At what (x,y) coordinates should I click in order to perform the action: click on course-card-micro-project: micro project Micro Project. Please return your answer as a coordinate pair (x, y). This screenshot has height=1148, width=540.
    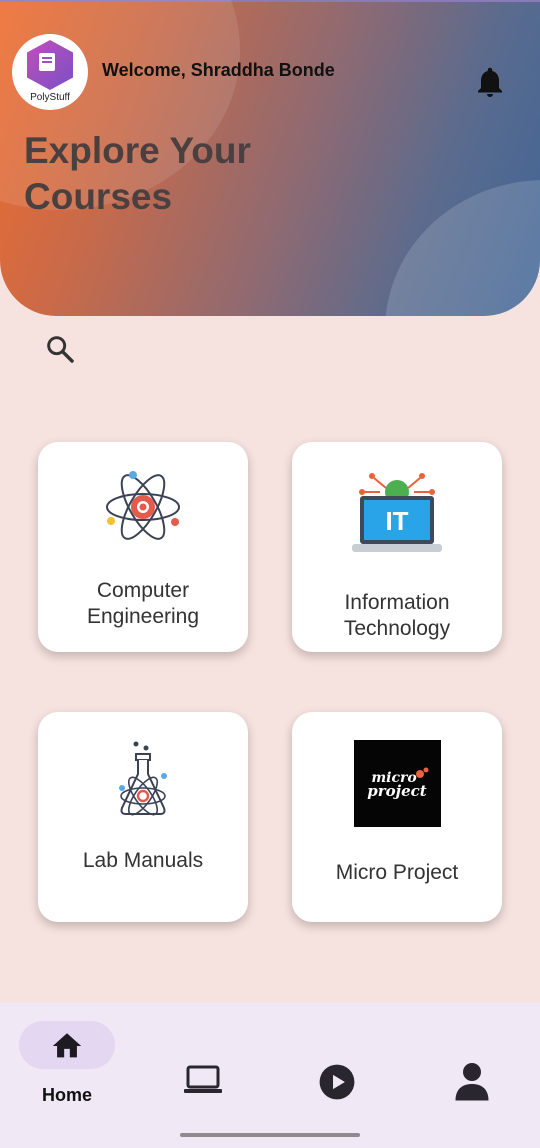
    Looking at the image, I should click on (397, 817).